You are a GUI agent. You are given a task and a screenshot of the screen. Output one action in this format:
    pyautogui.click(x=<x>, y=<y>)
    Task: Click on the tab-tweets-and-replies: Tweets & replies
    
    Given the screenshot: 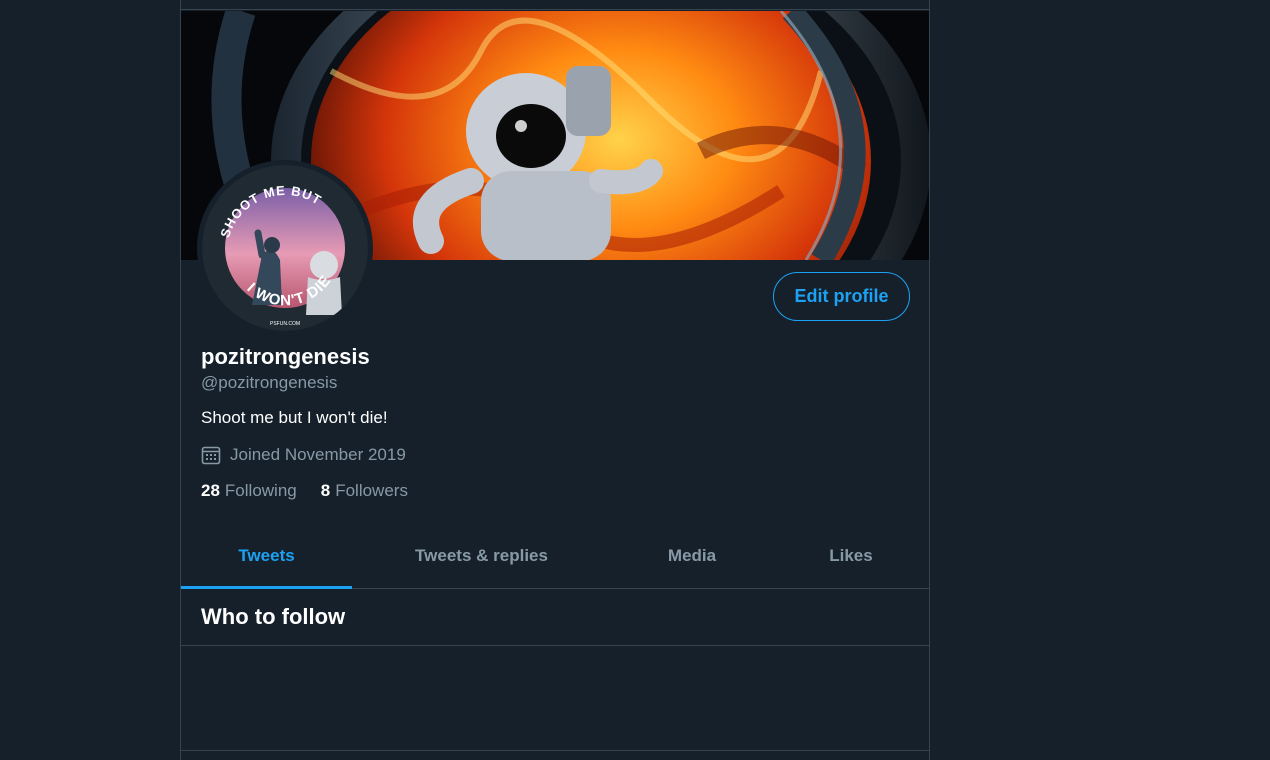 What is the action you would take?
    pyautogui.click(x=481, y=556)
    